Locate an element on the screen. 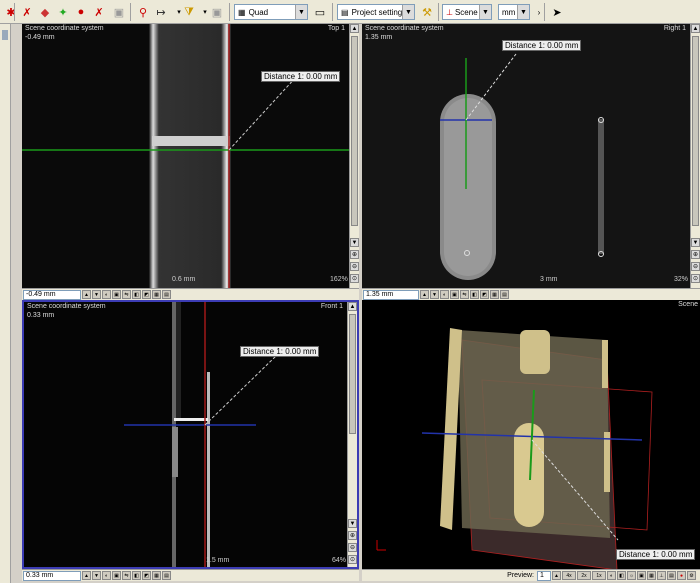 This screenshot has height=583, width=700. right-view-scrollbar: ▲ ▼ ⊕ ⊖ ⊙ is located at coordinates (695, 156).